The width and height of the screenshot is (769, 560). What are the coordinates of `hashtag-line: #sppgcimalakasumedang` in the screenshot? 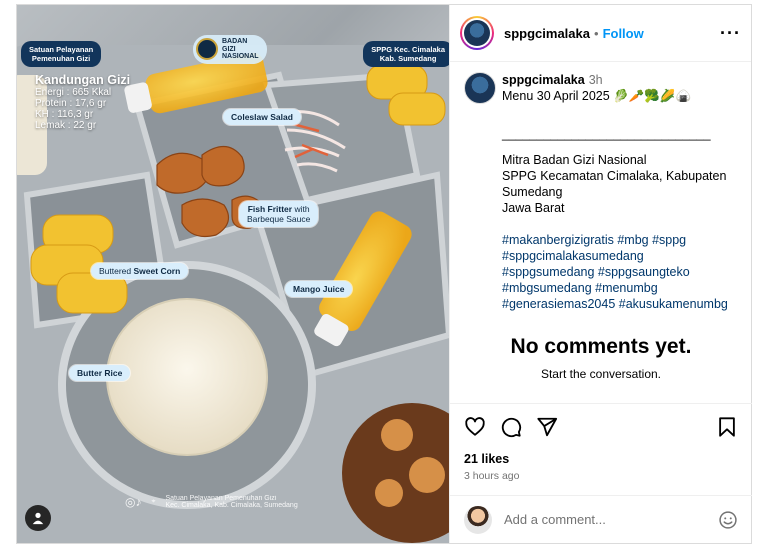 It's located at (615, 256).